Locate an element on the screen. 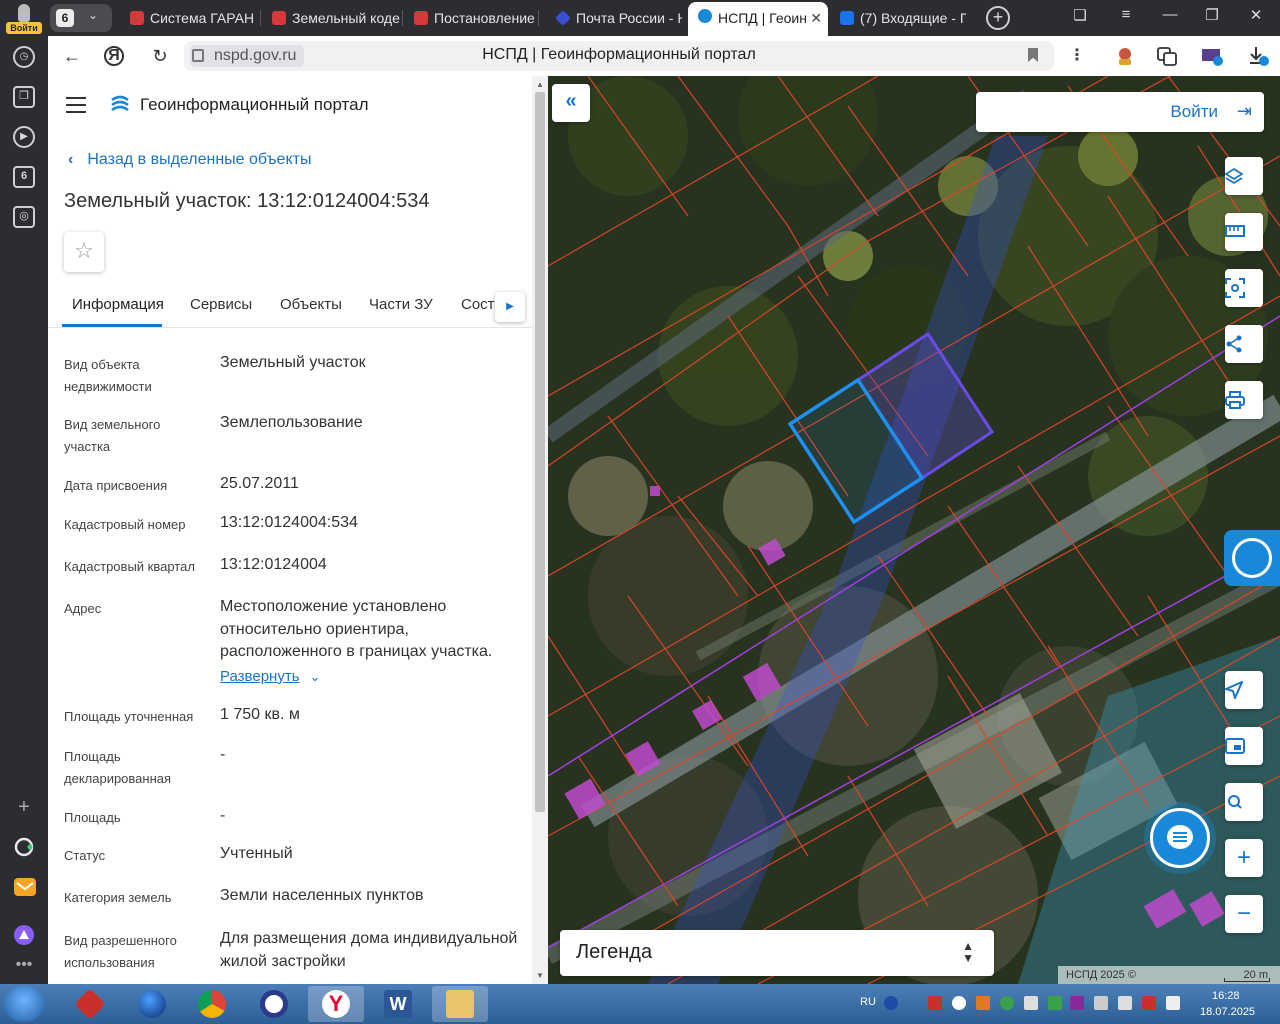  field-value: 13:12:0124004:534 is located at coordinates (289, 522).